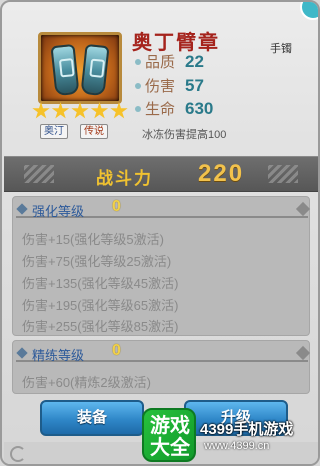 The height and width of the screenshot is (466, 320). I want to click on close-corner-icon, so click(309, 11).